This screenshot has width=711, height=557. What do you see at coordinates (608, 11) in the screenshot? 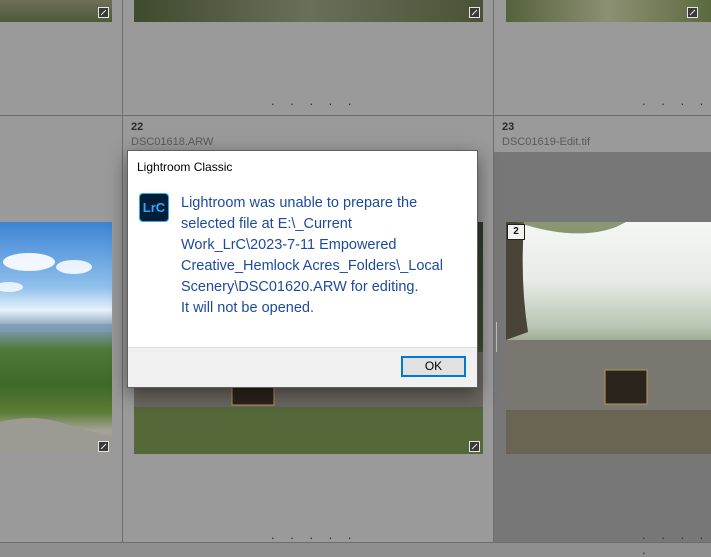
I see `thumbnail-top-right` at bounding box center [608, 11].